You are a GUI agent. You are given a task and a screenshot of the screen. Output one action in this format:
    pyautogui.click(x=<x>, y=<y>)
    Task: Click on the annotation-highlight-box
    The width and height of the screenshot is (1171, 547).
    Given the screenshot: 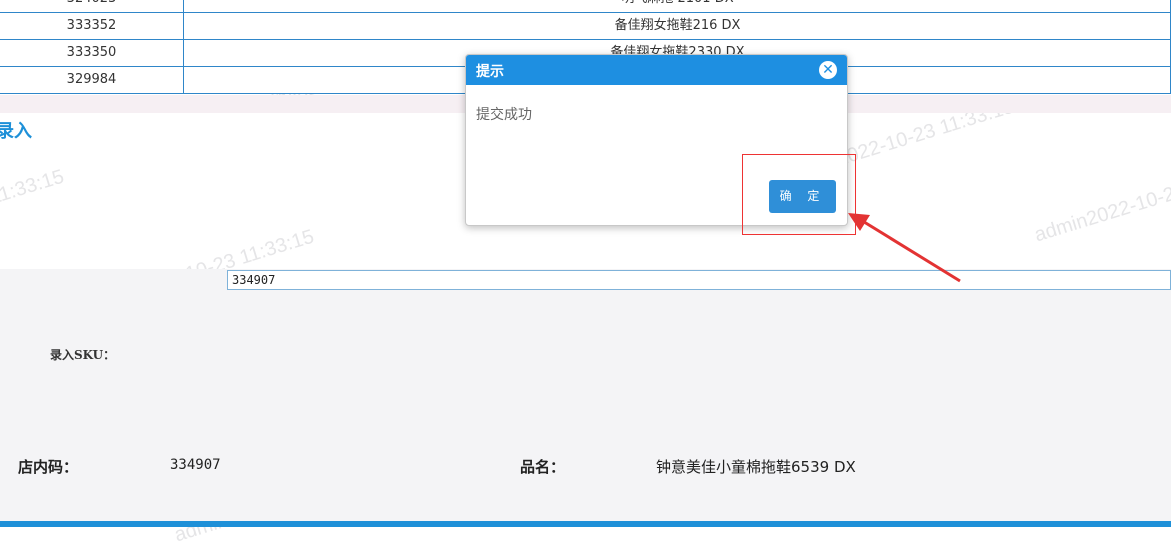 What is the action you would take?
    pyautogui.click(x=799, y=194)
    